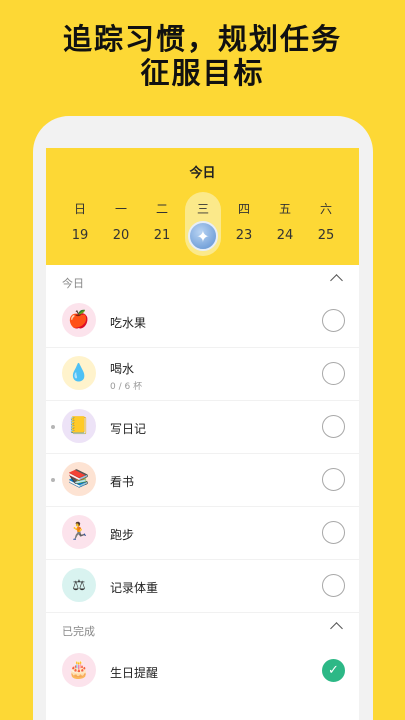 The image size is (405, 720). I want to click on weekday-label: 四, so click(243, 209).